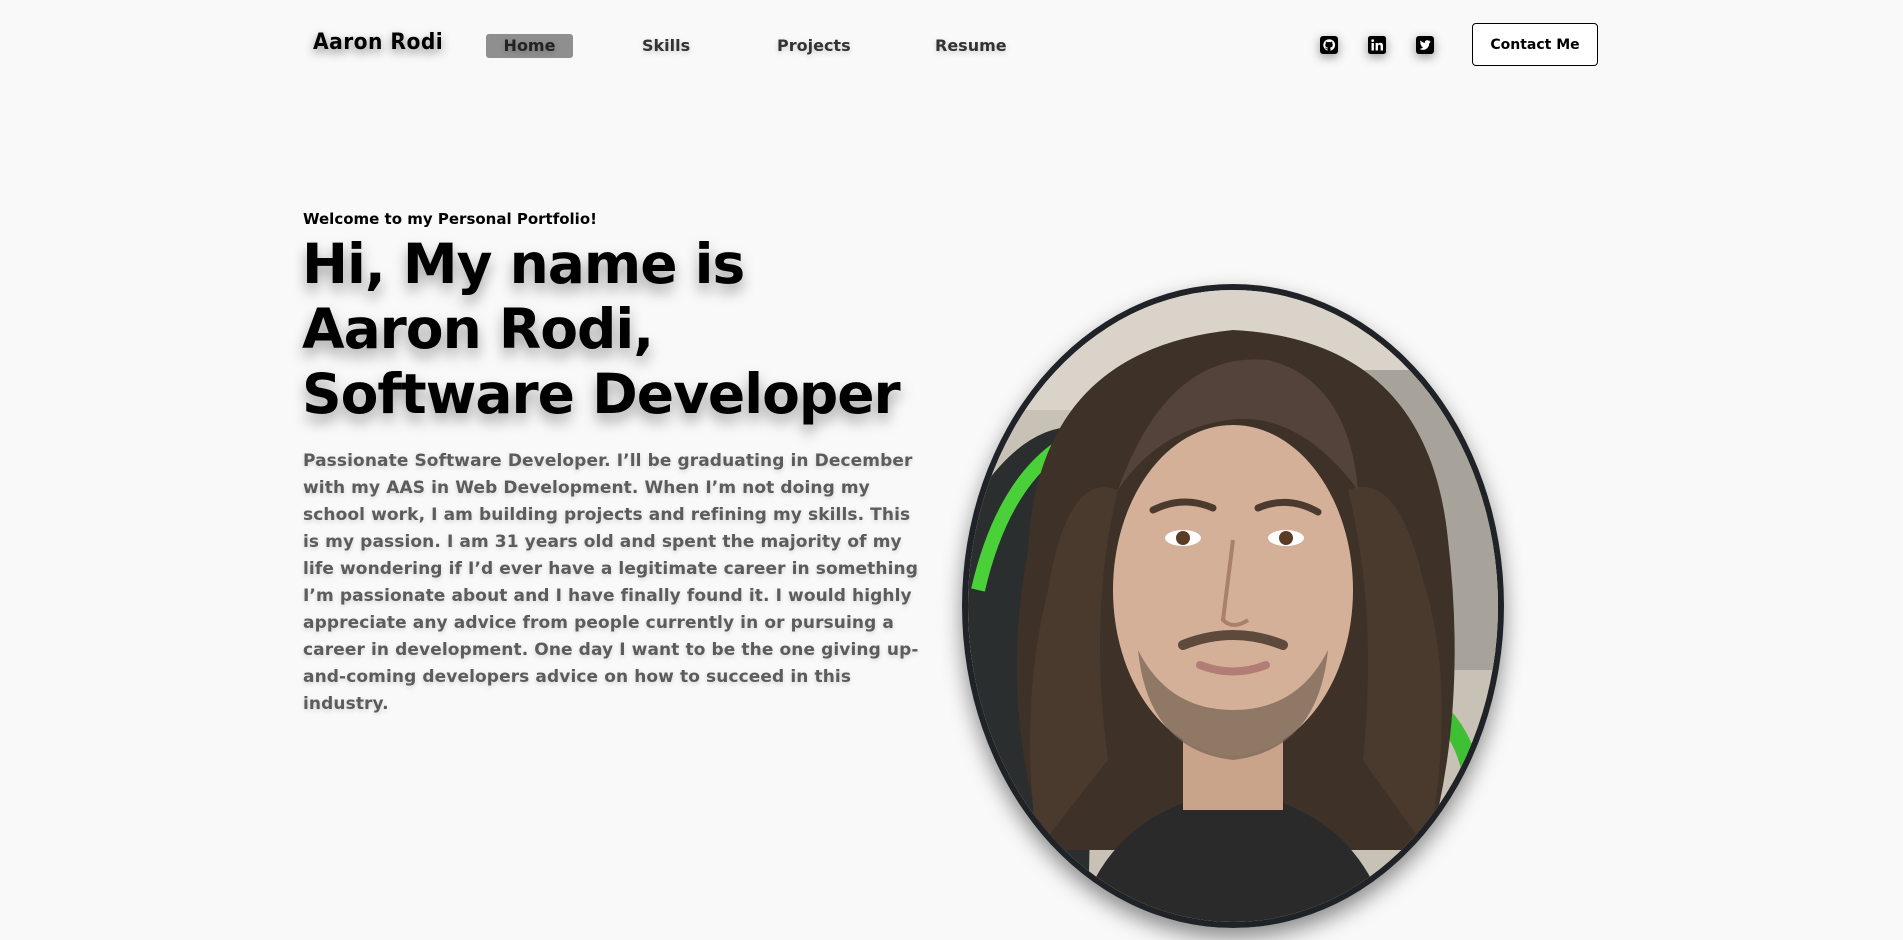  Describe the element at coordinates (523, 264) in the screenshot. I see `headline-line: Hi, My name is` at that location.